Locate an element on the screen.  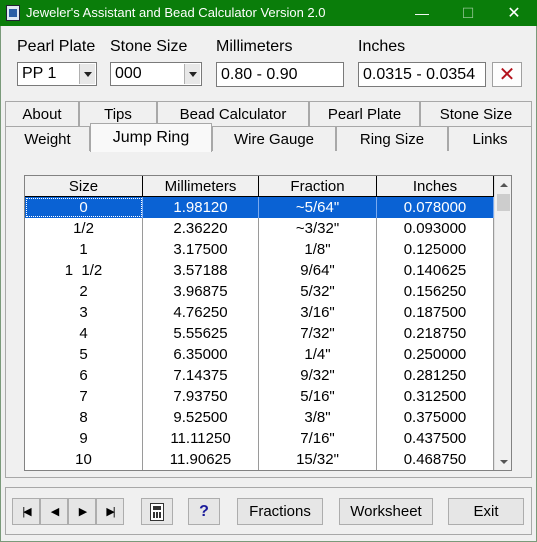
cell-fraction: 5/16" is located at coordinates (318, 396).